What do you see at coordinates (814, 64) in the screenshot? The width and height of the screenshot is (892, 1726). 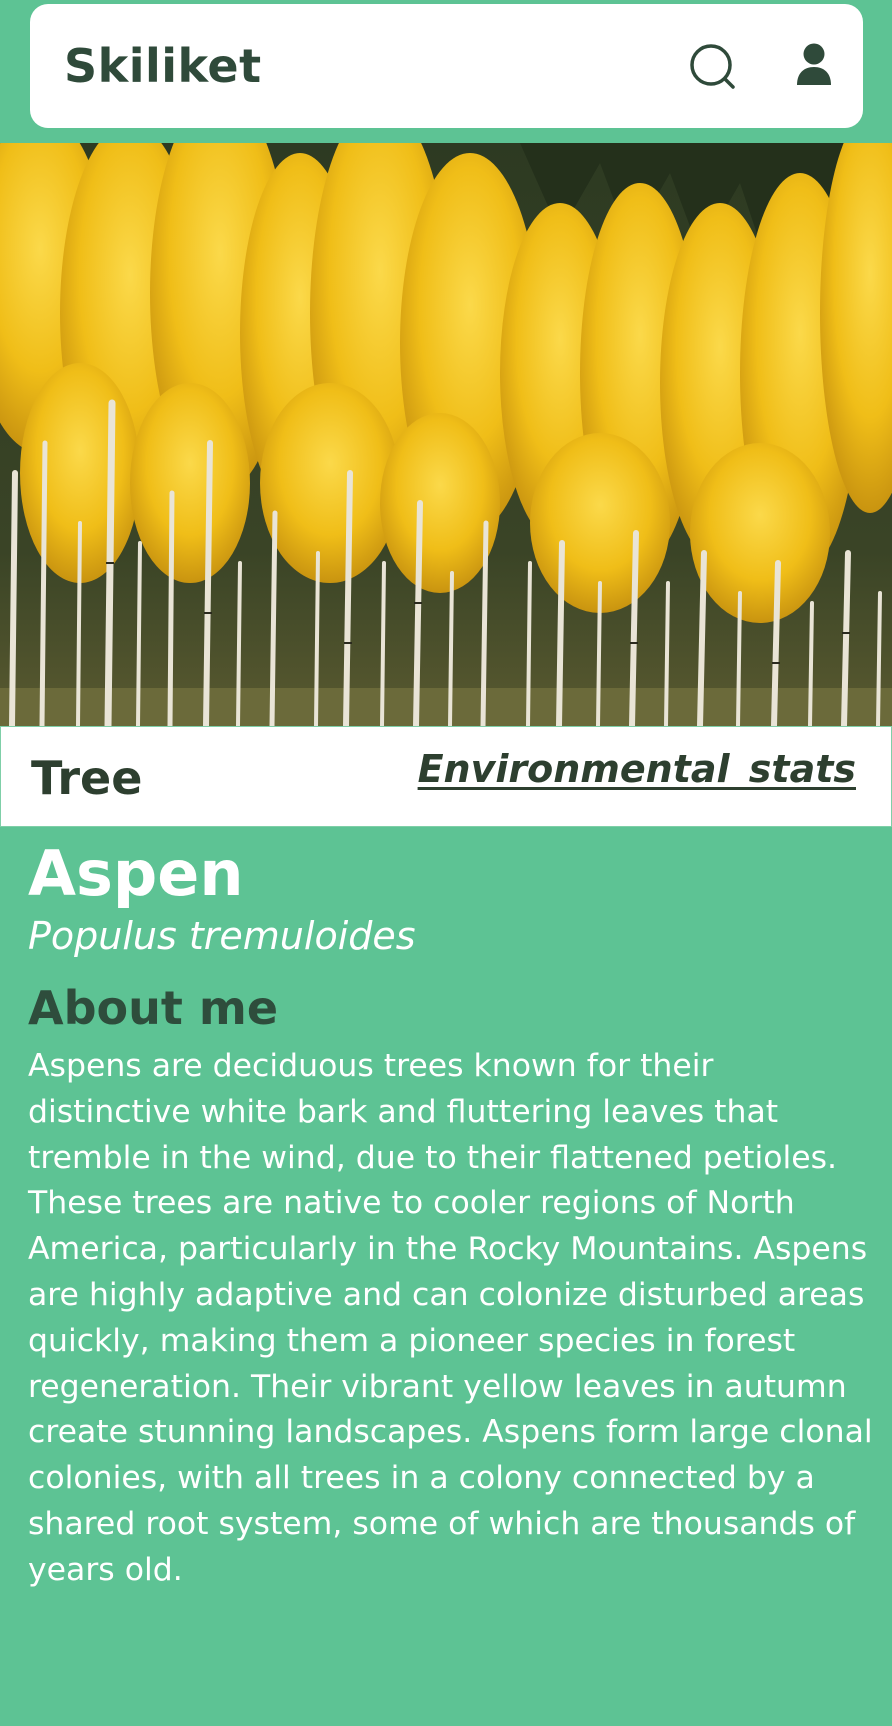 I see `user-icon` at bounding box center [814, 64].